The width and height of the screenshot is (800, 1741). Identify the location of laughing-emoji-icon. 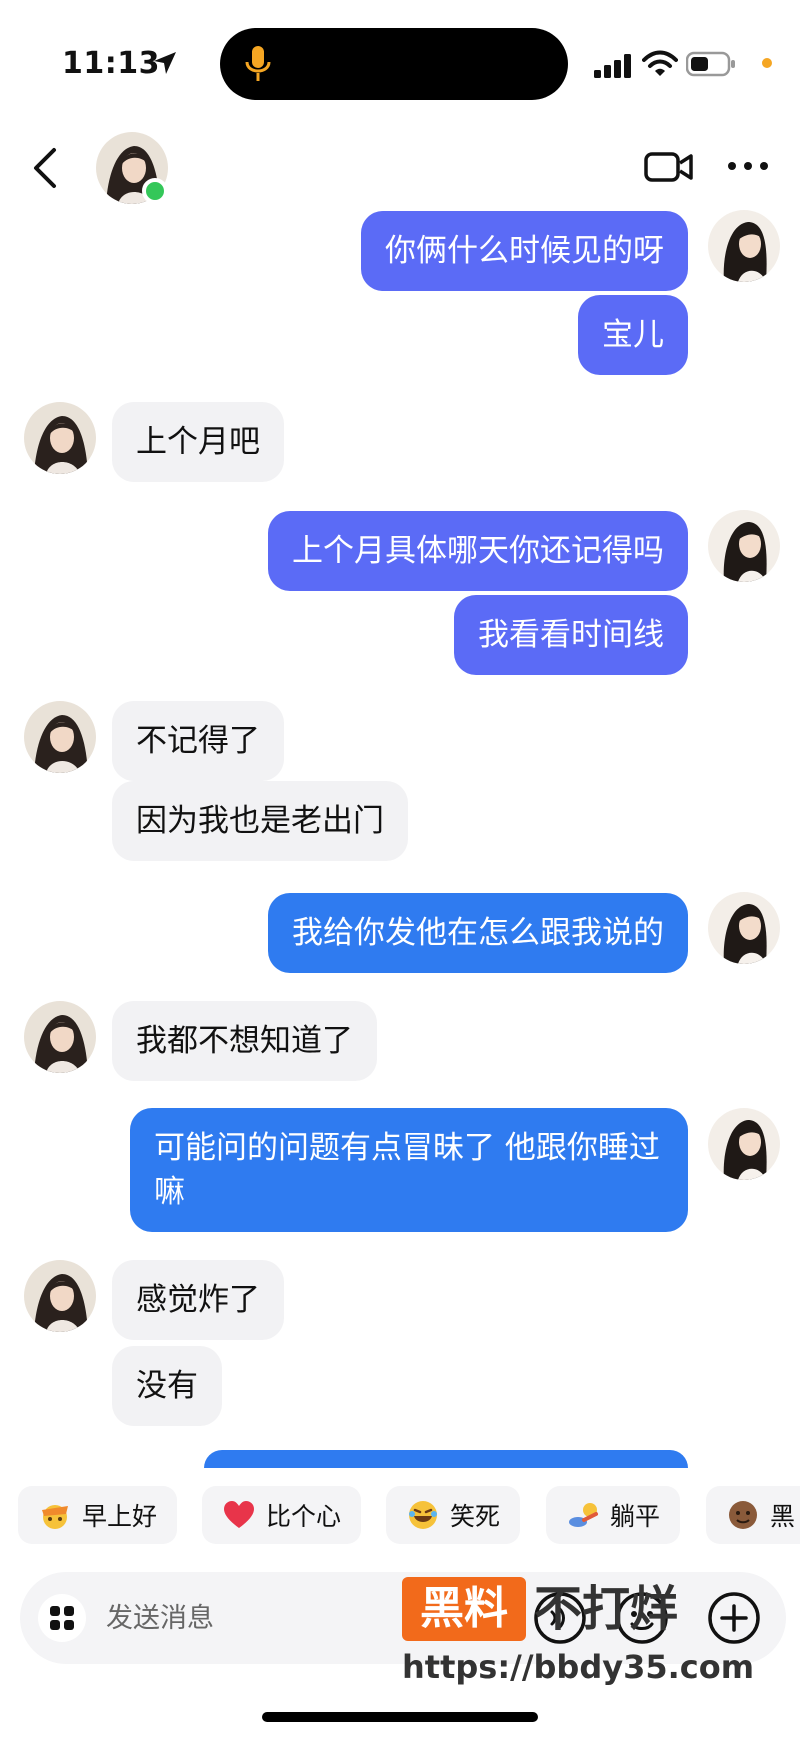
(423, 1515).